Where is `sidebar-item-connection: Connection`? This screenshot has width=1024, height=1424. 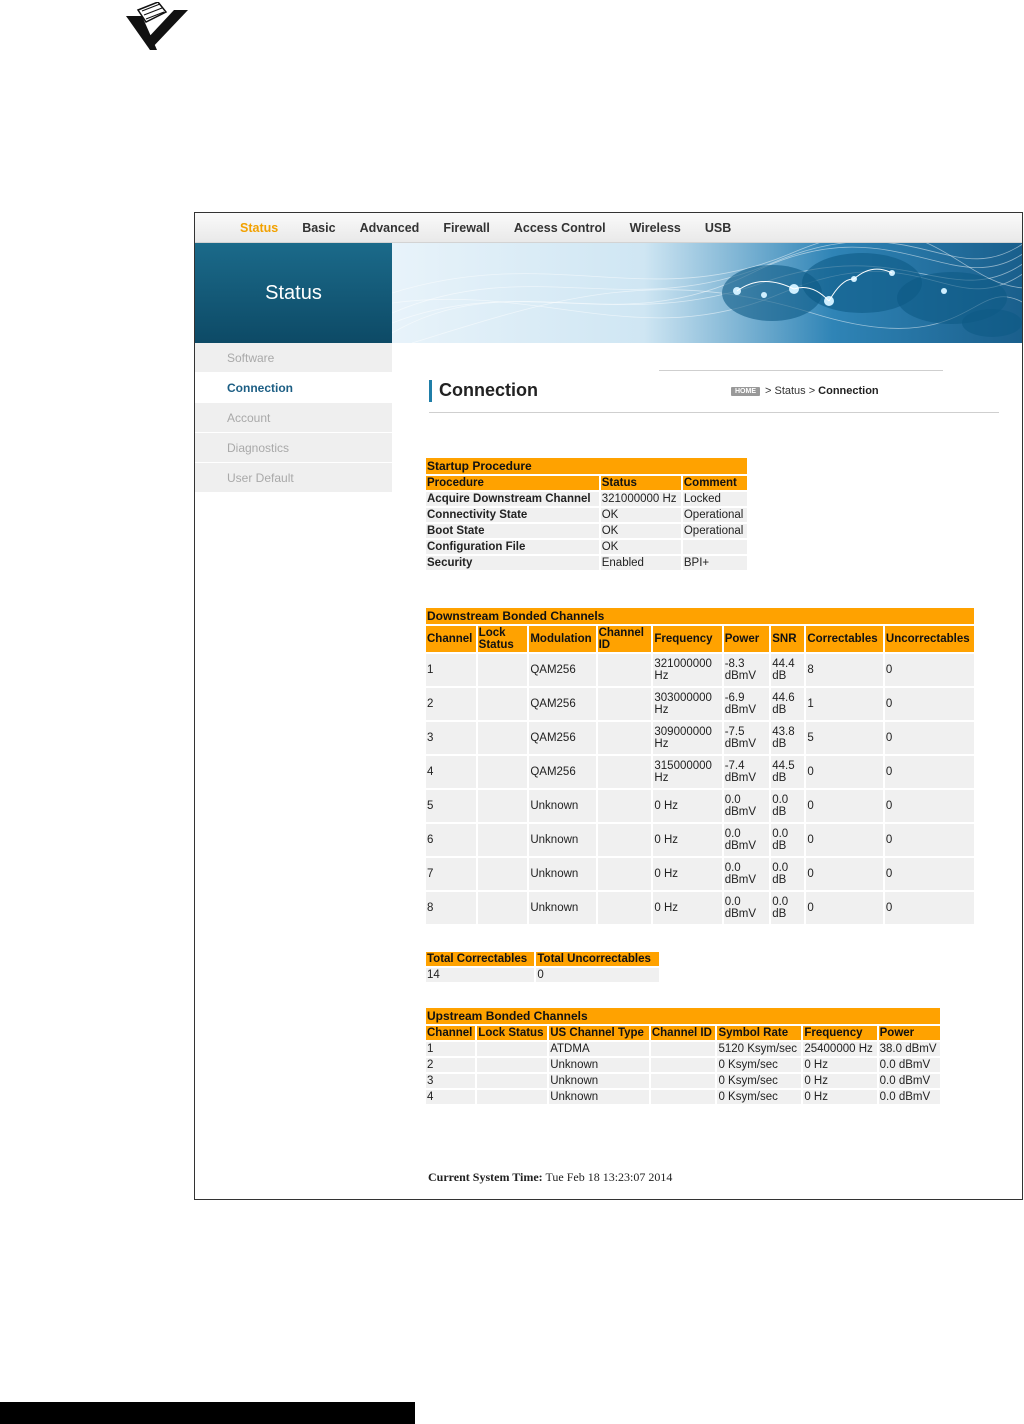
sidebar-item-connection: Connection is located at coordinates (293, 388).